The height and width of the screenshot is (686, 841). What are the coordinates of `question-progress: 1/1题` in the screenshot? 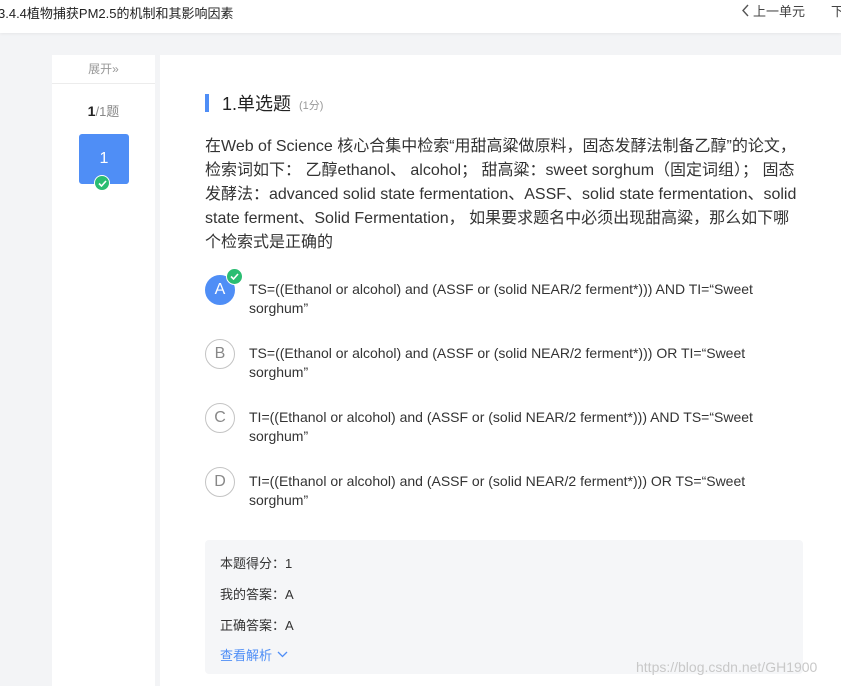 It's located at (103, 110).